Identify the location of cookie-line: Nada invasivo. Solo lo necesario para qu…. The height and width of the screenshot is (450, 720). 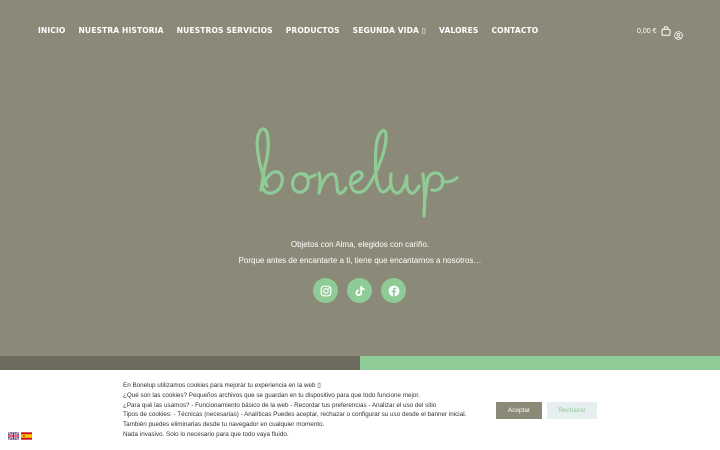
(206, 434).